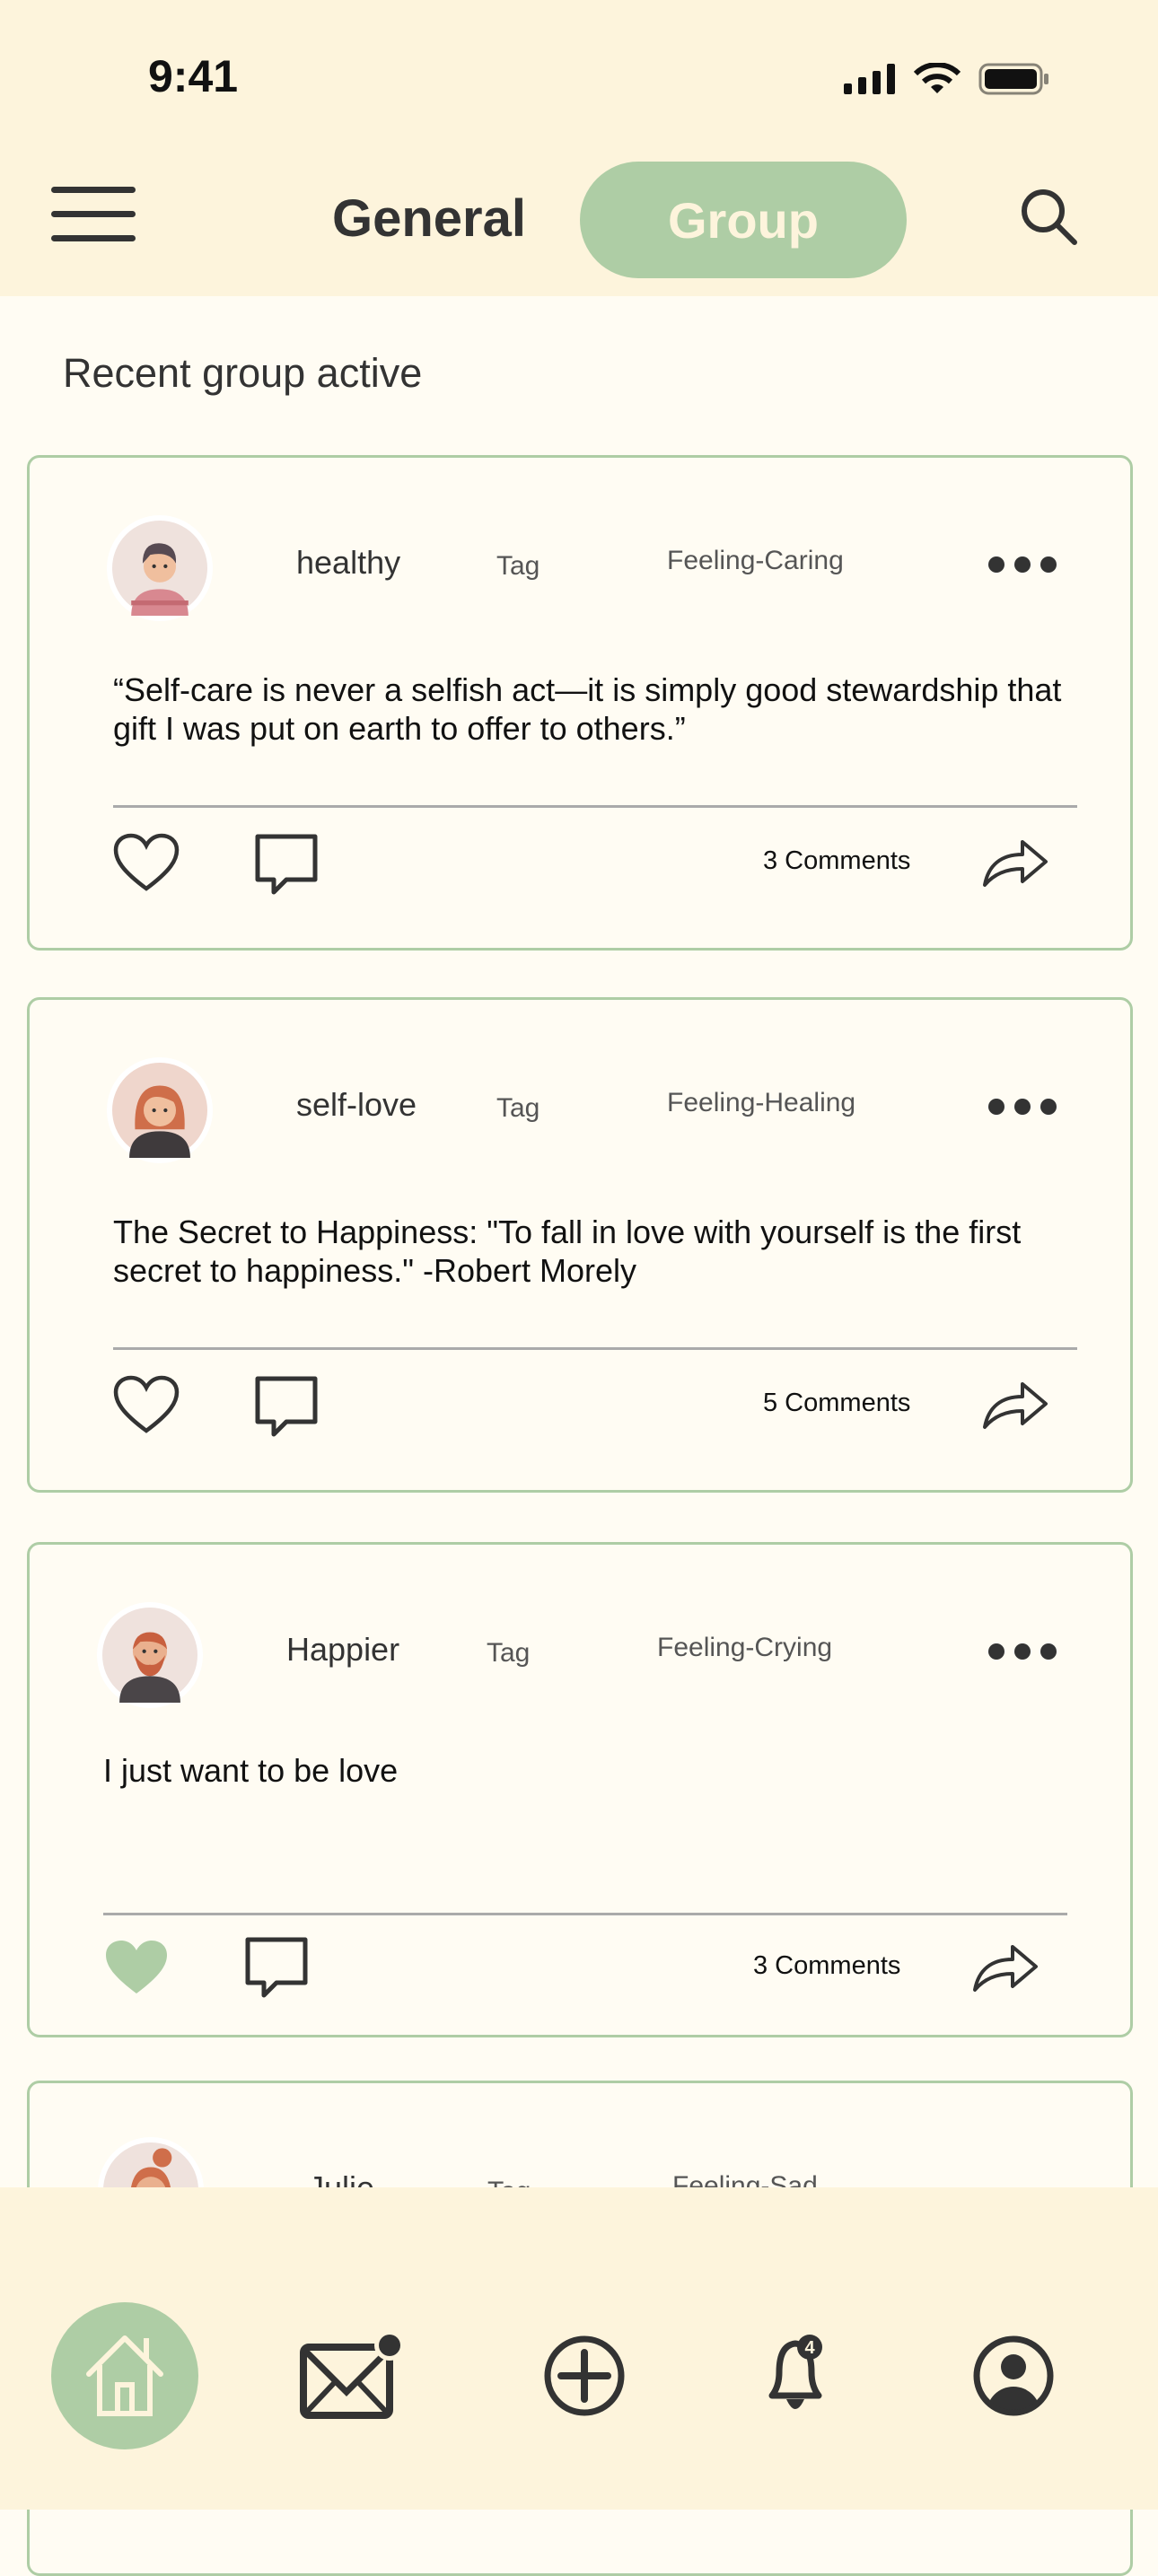 Image resolution: width=1158 pixels, height=2576 pixels. I want to click on nav-notifications: 4, so click(797, 2375).